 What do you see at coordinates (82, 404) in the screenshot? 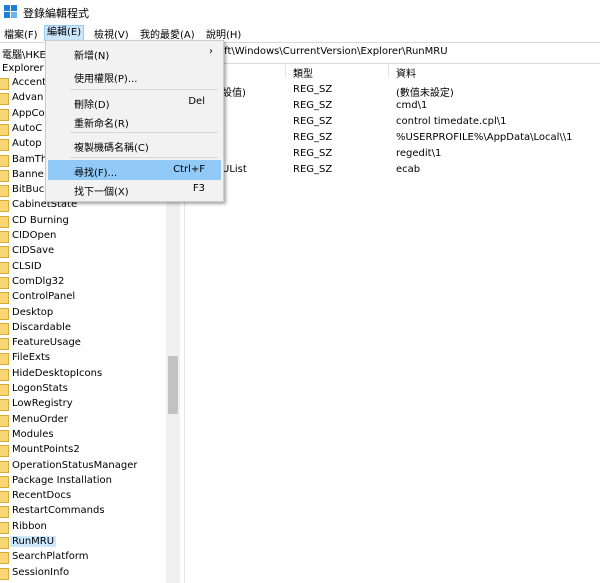
I see `tree-item: LowRegistry` at bounding box center [82, 404].